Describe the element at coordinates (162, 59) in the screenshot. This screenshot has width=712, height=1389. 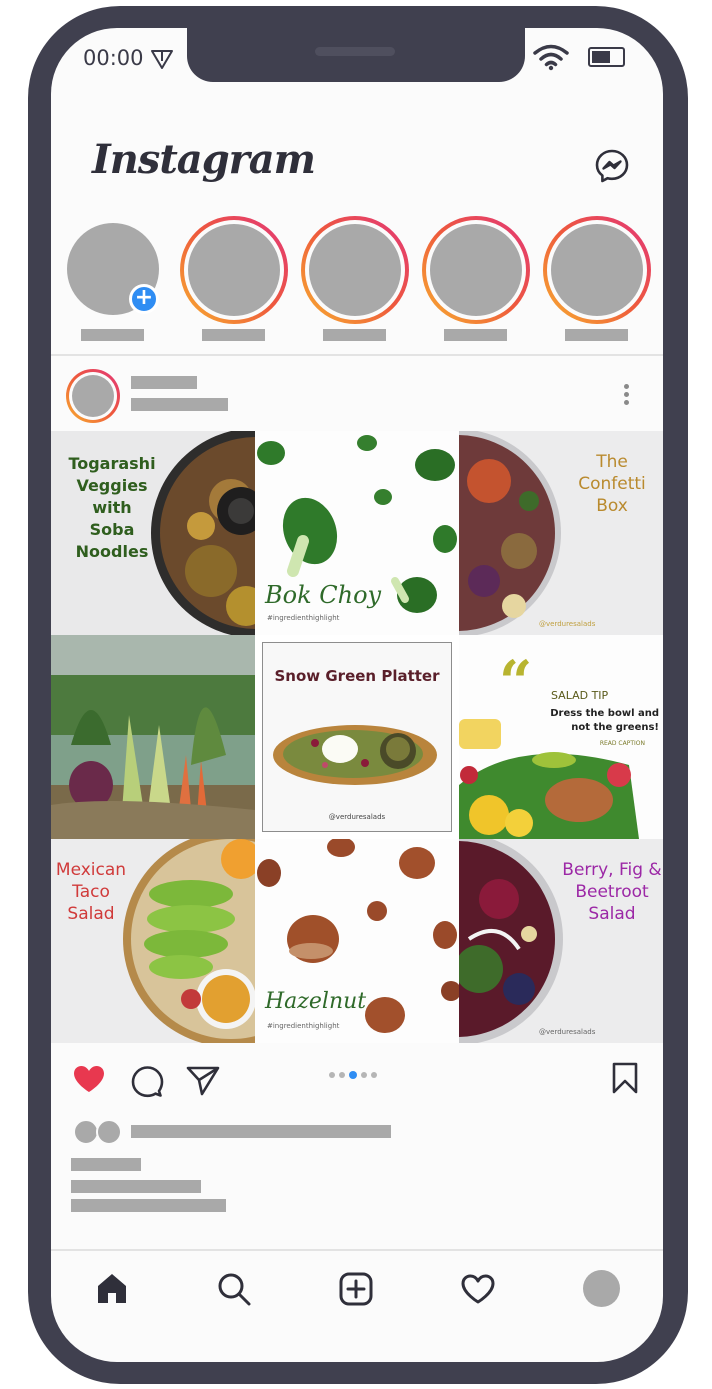
I see `navigation-arrow-icon` at that location.